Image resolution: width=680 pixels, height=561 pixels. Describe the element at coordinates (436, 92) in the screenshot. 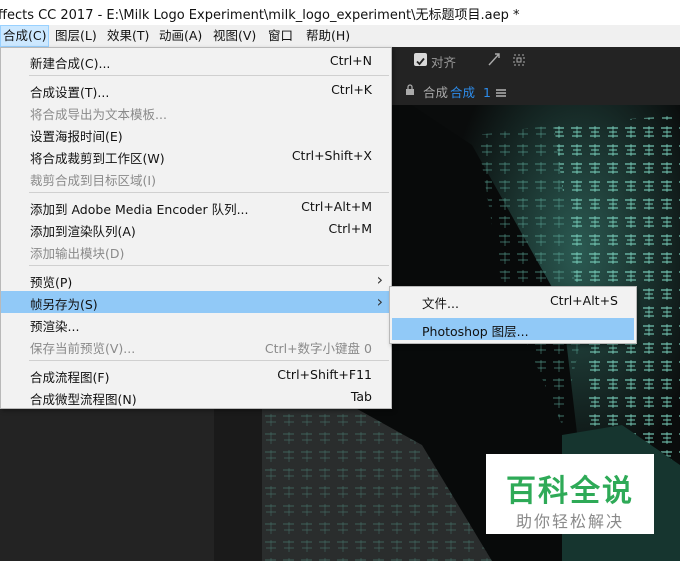

I see `comp-tab-prefix: 合成` at that location.